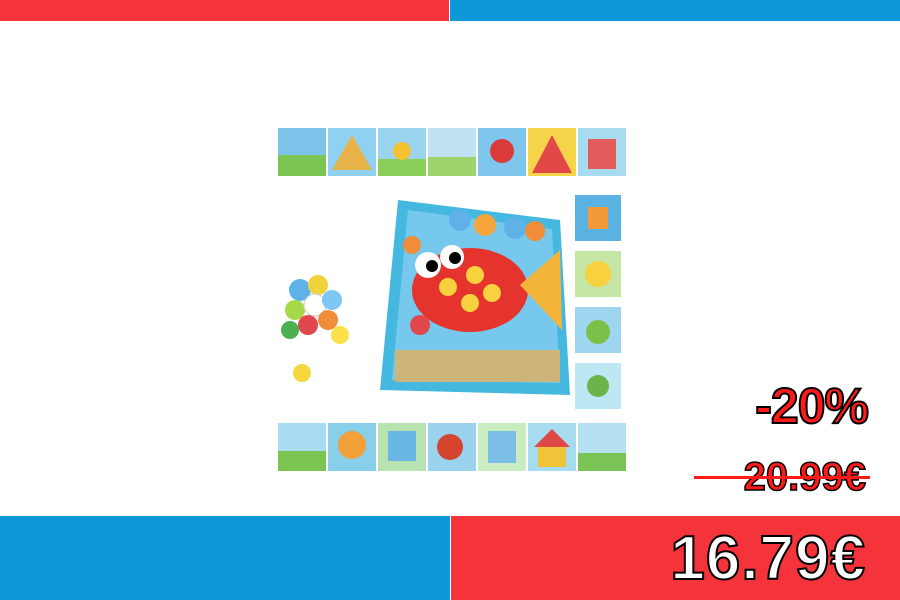 The image size is (900, 600). Describe the element at coordinates (598, 302) in the screenshot. I see `card-column-right` at that location.